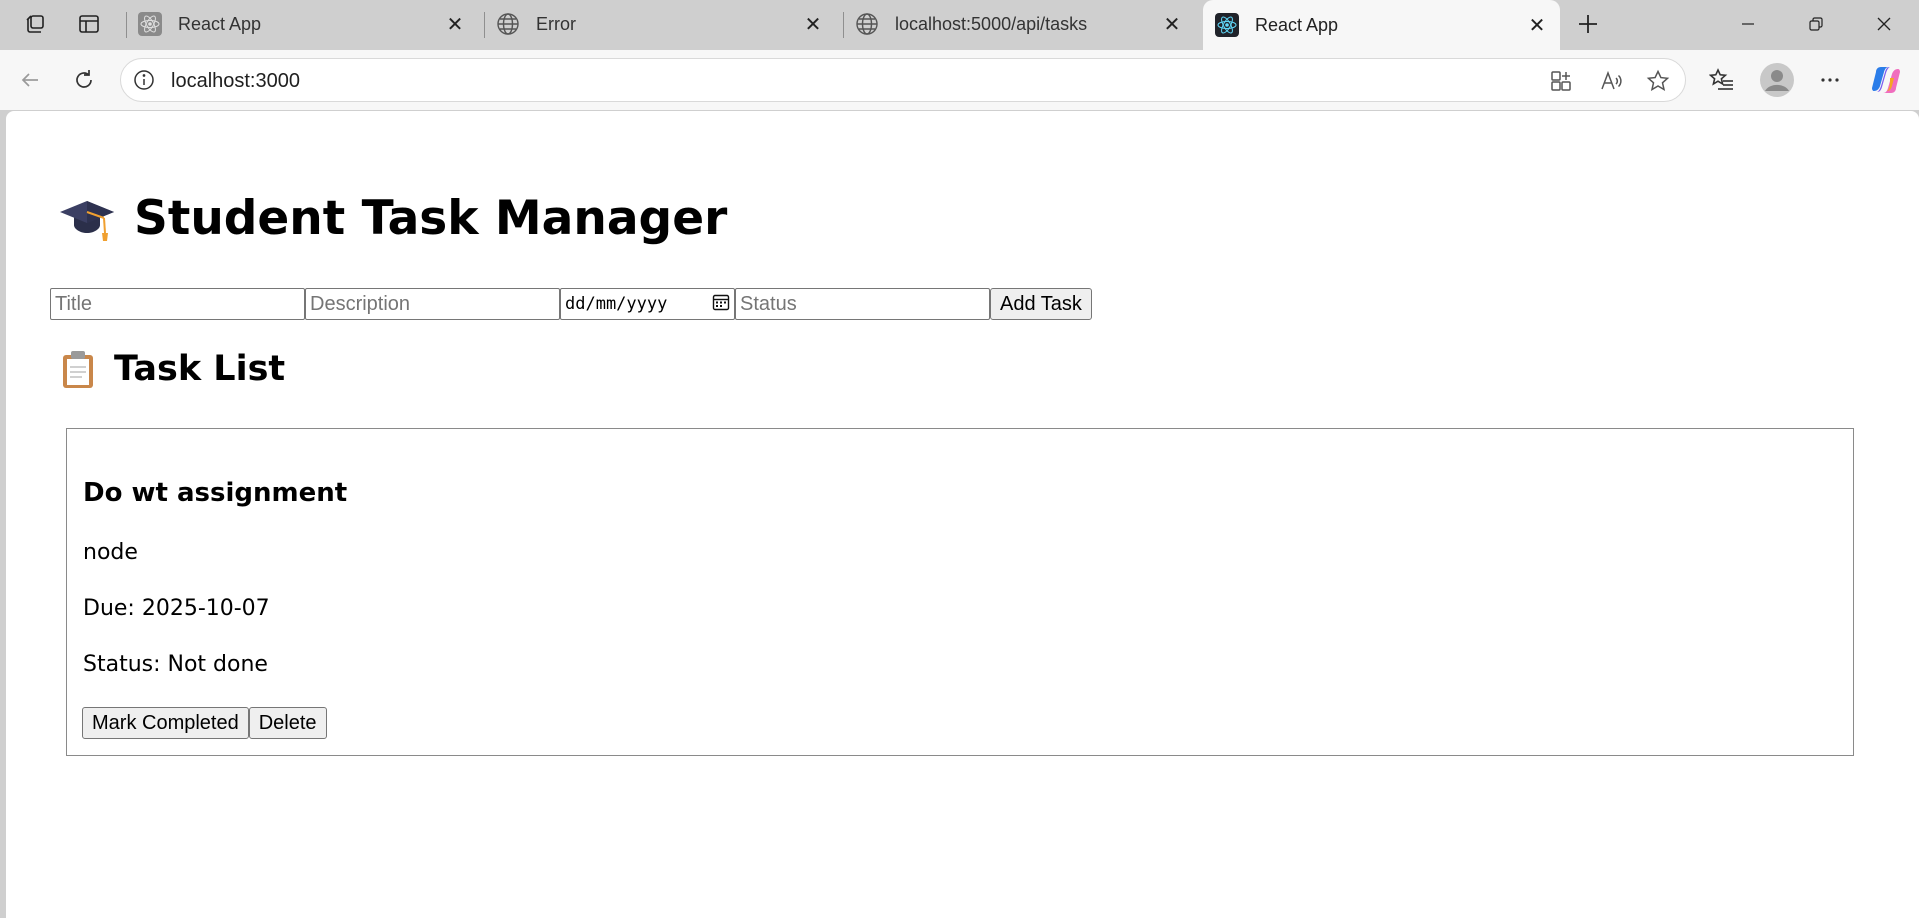 The image size is (1919, 918). What do you see at coordinates (1658, 81) in the screenshot?
I see `favorite-star-icon` at bounding box center [1658, 81].